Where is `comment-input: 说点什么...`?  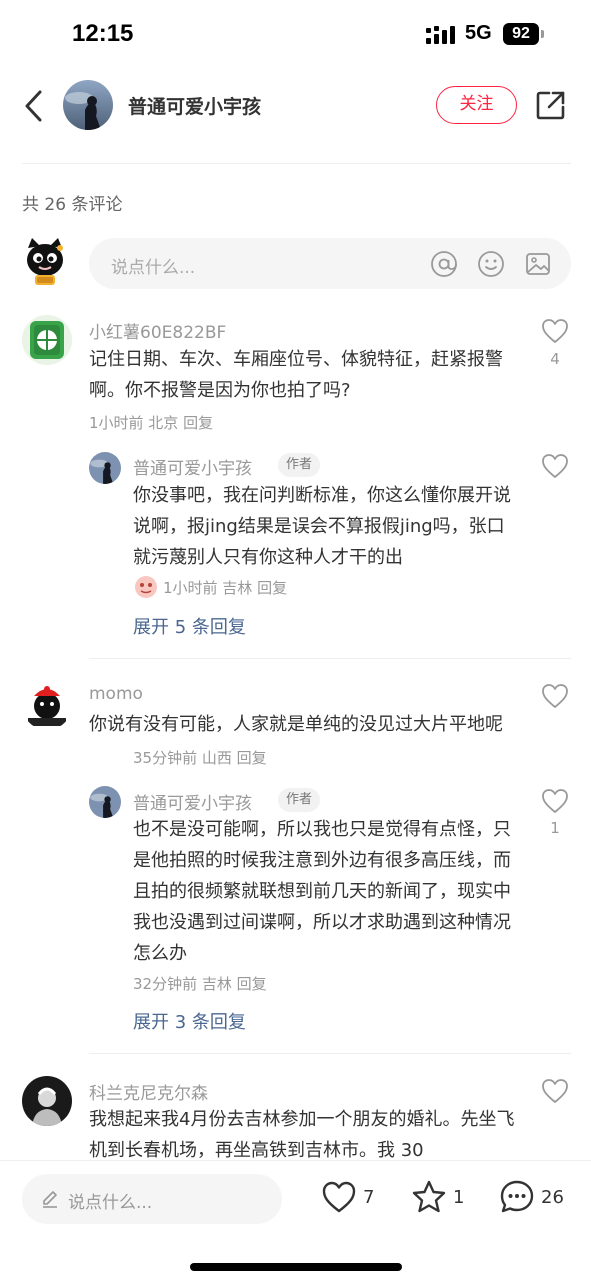 comment-input: 说点什么... is located at coordinates (330, 263).